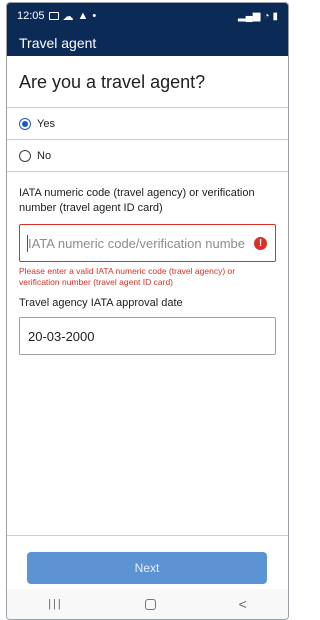 This screenshot has width=320, height=620. What do you see at coordinates (249, 16) in the screenshot?
I see `signal-icon: ▂▄▆` at bounding box center [249, 16].